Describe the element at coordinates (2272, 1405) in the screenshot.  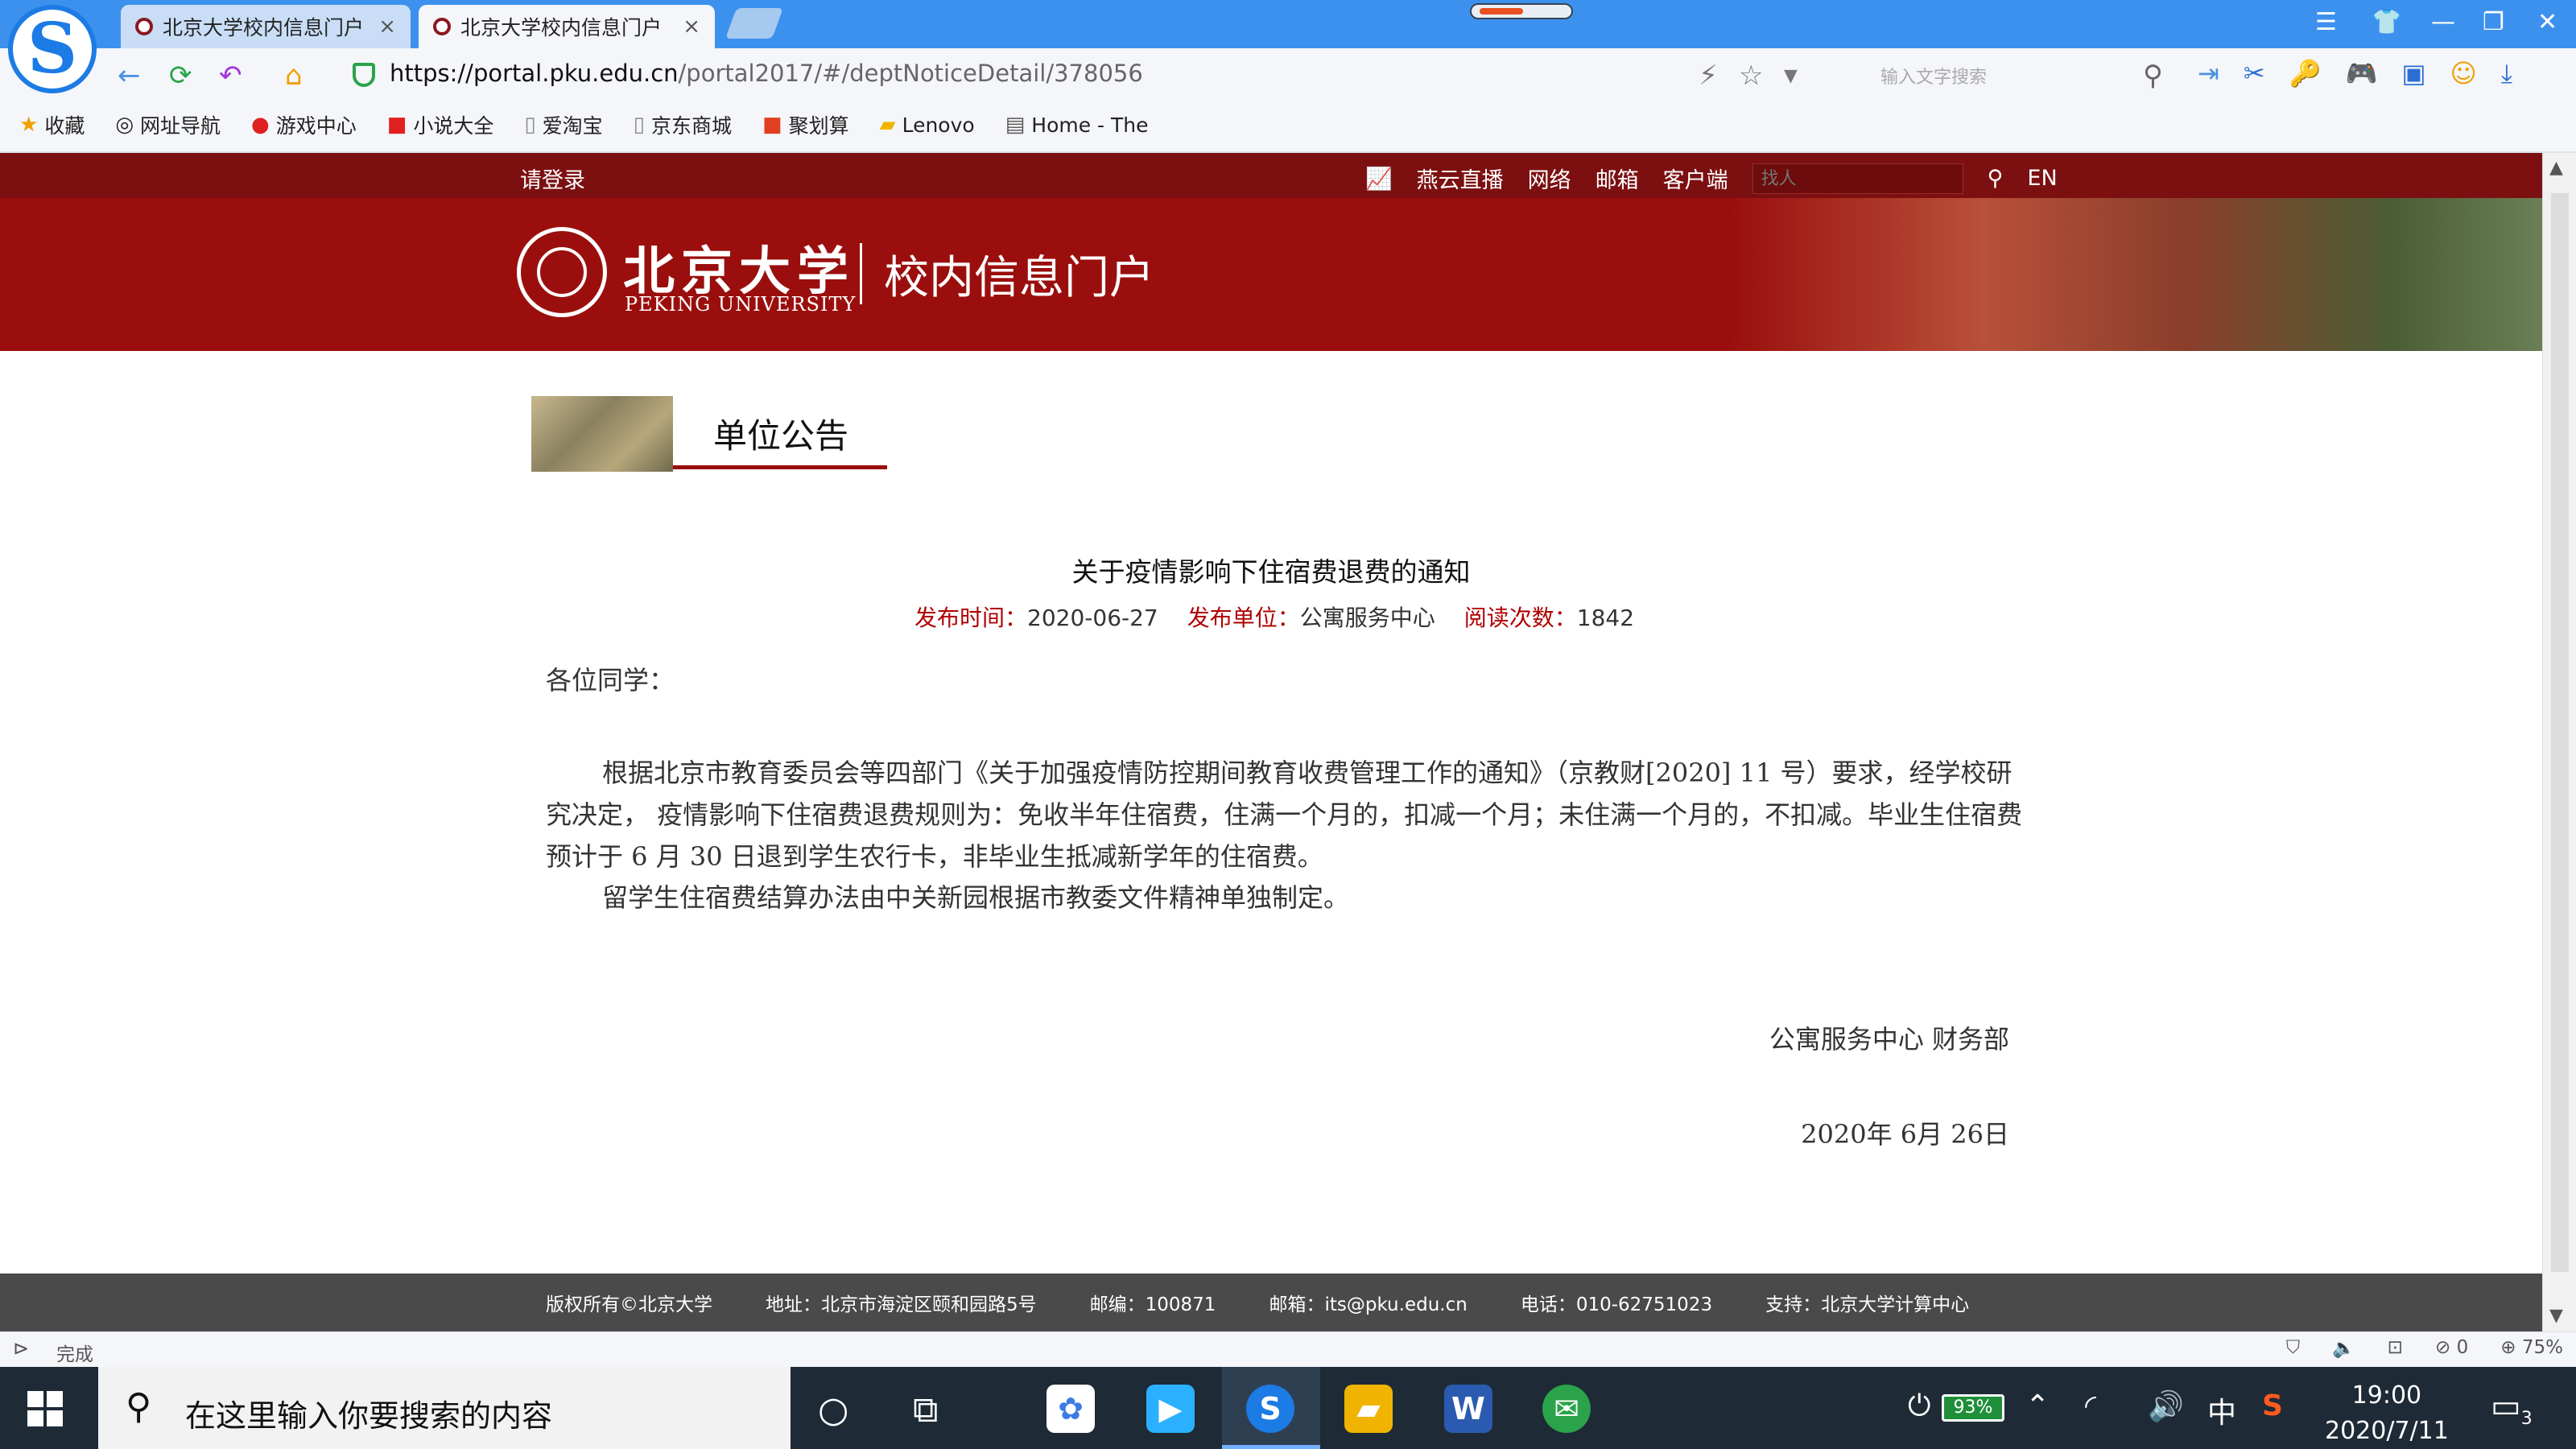
I see `sogou-ime-icon: S` at that location.